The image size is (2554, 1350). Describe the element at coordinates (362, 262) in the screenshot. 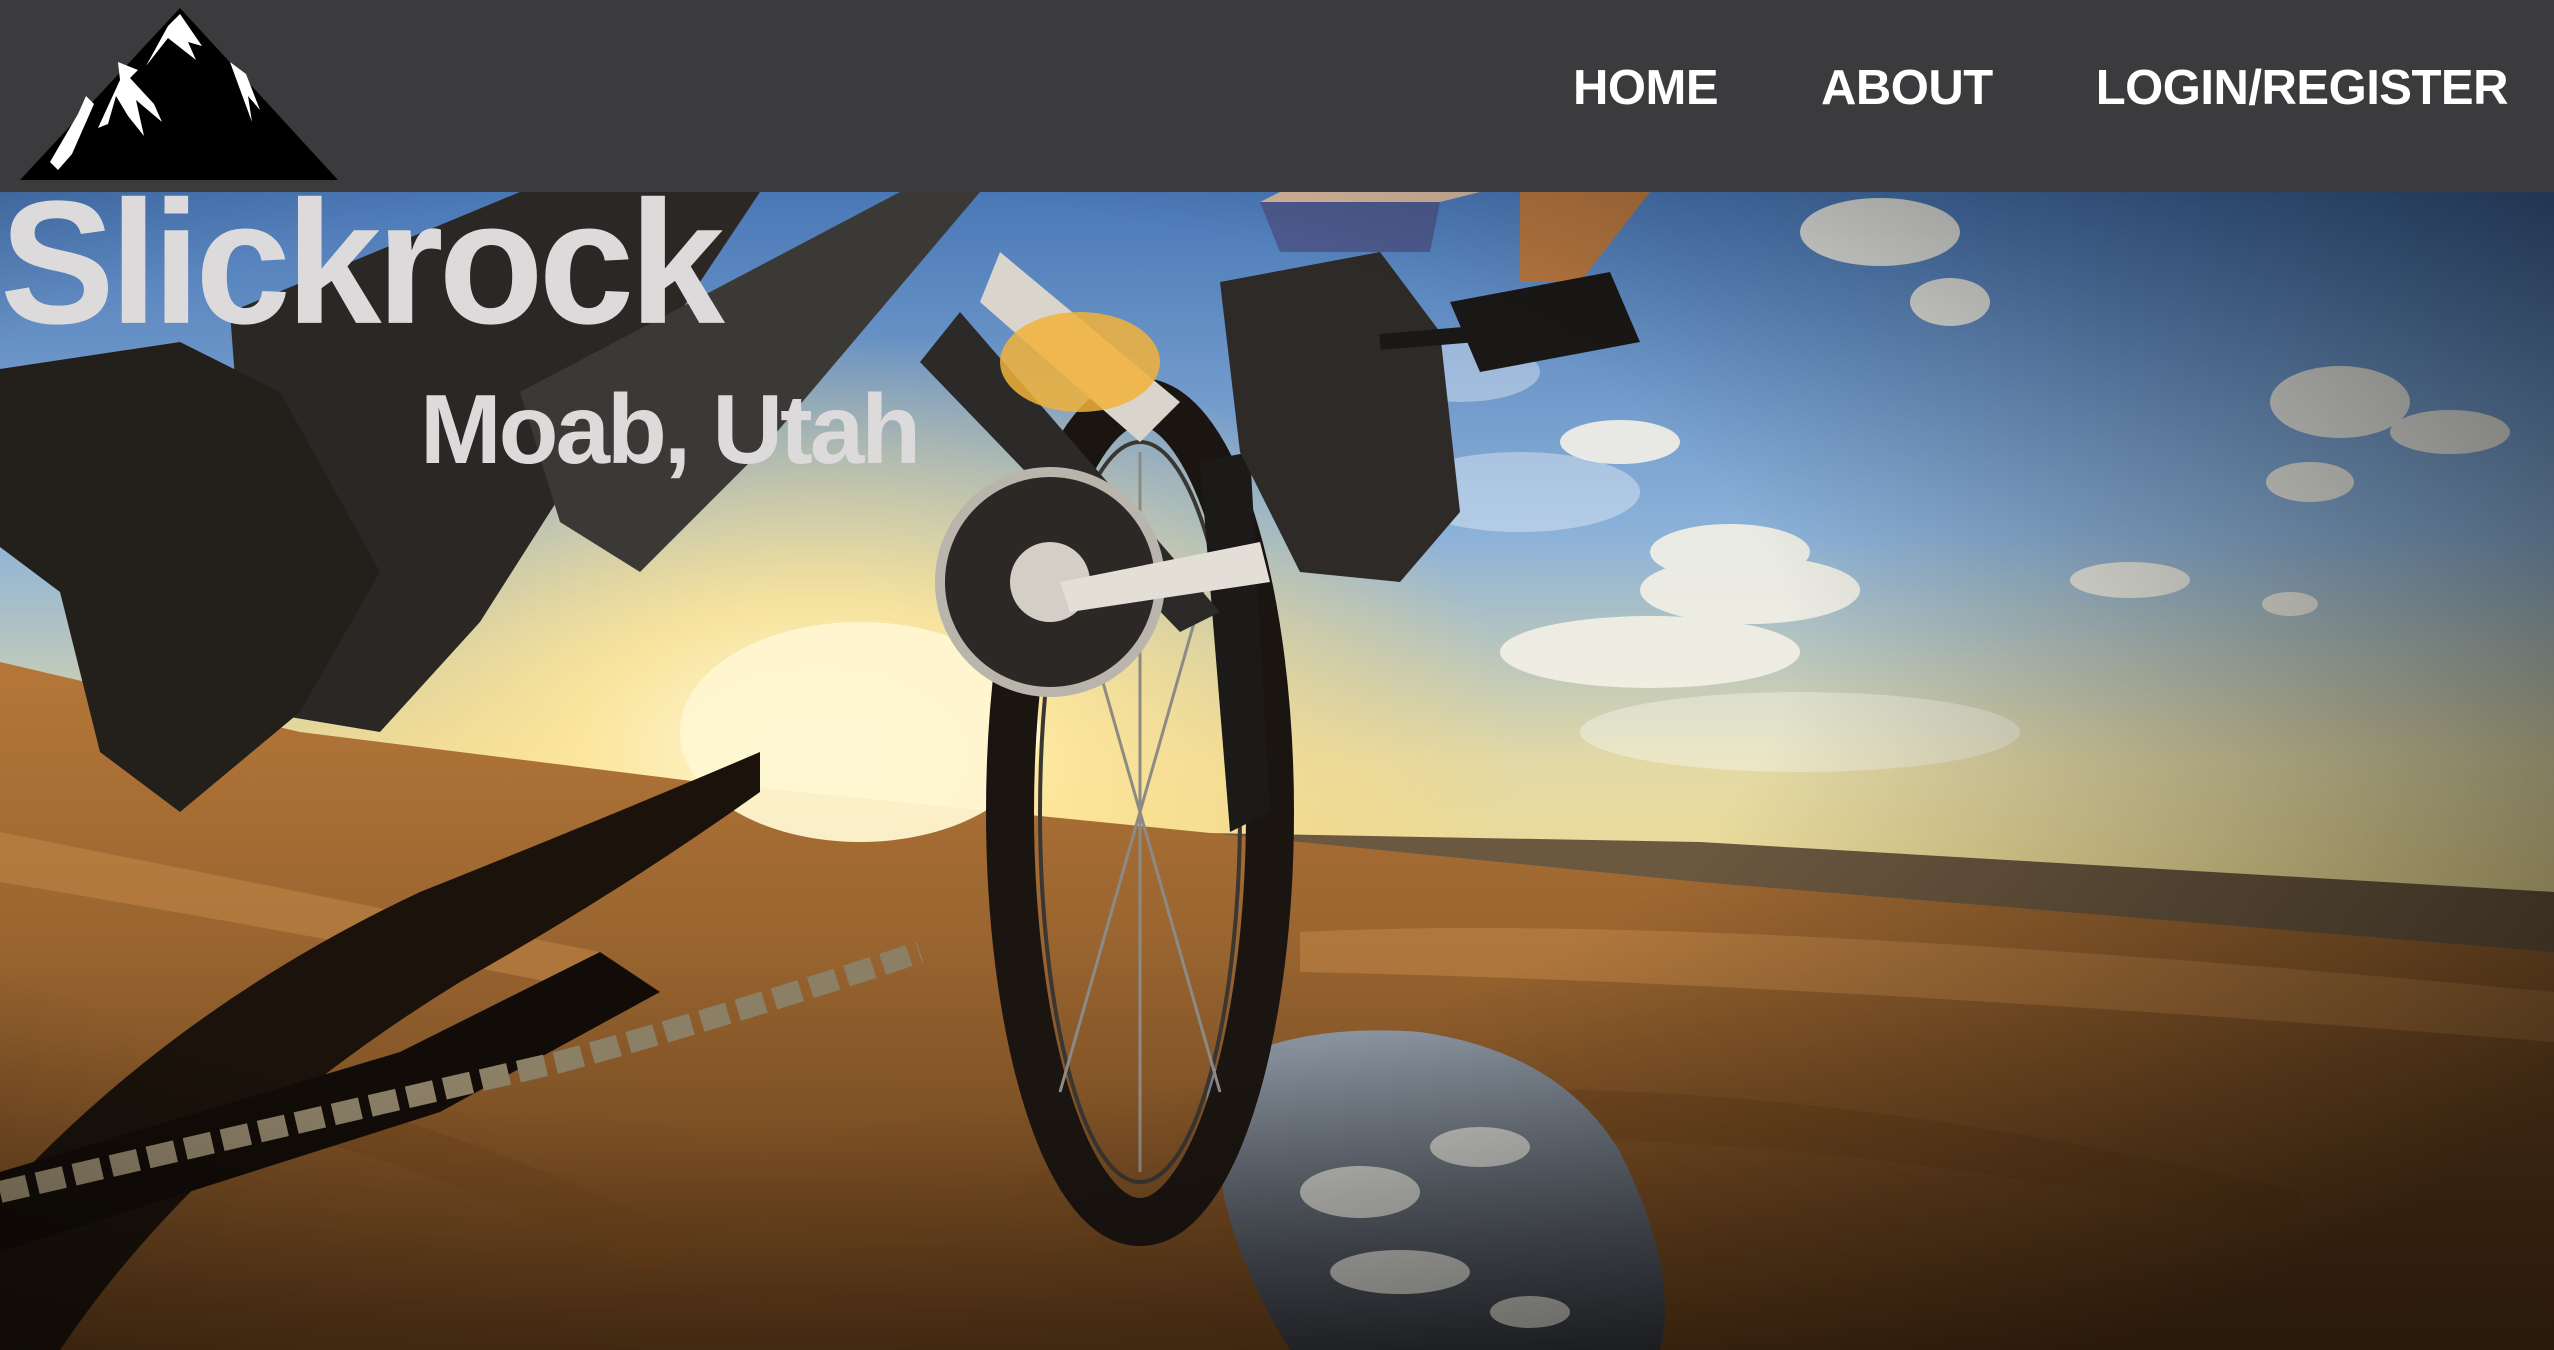

I see `hero-title: Slickrock` at that location.